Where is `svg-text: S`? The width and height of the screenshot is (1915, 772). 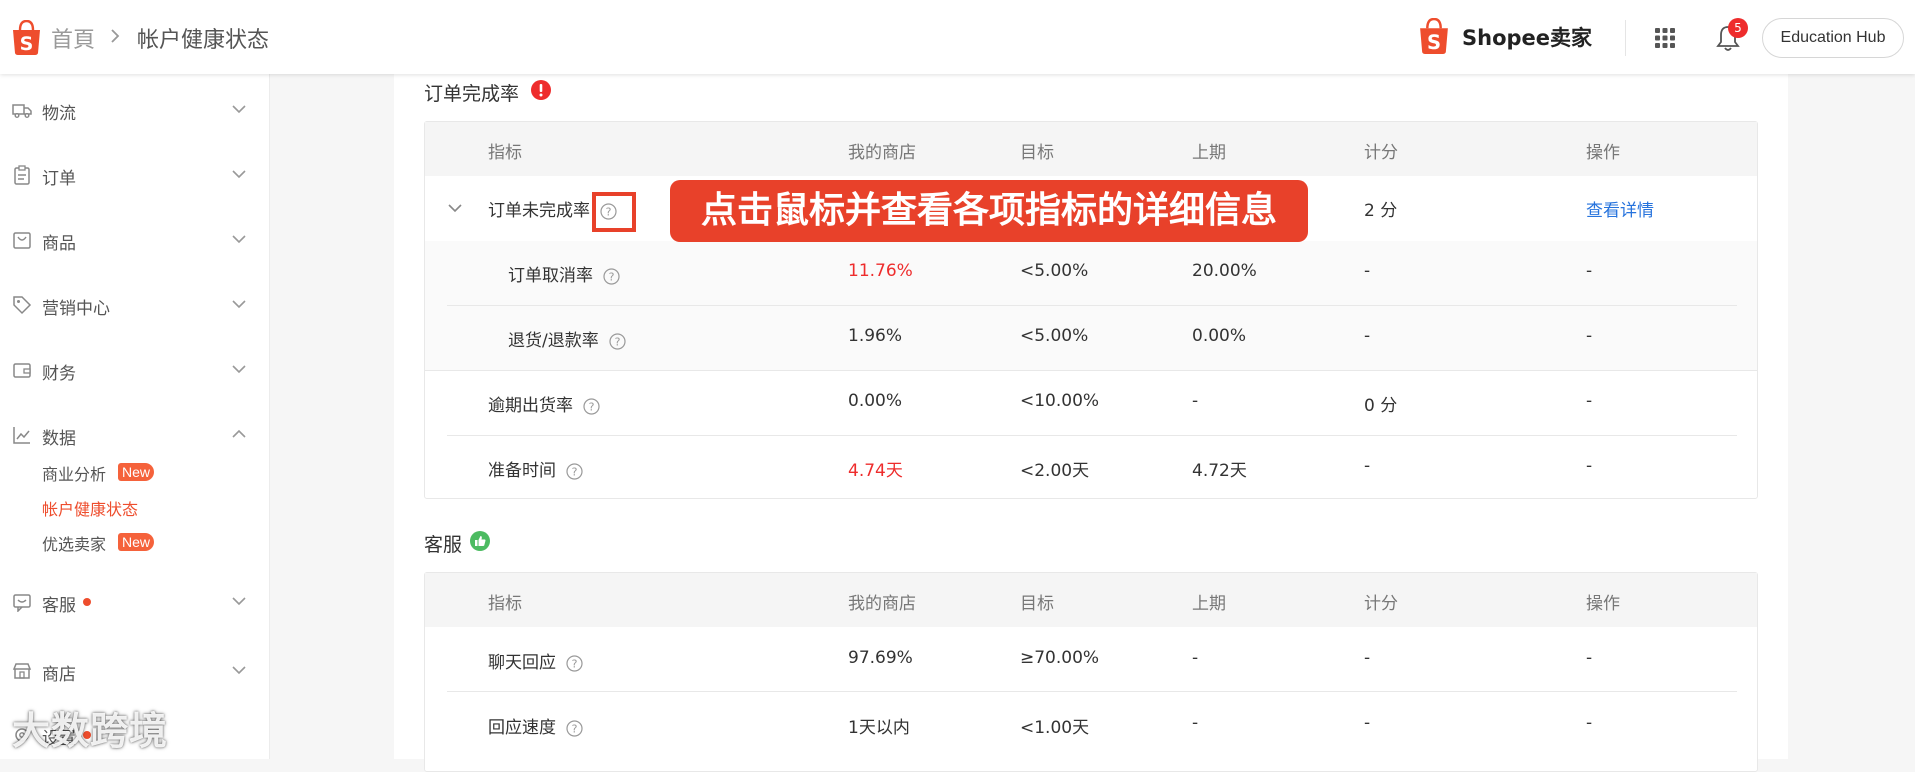 svg-text: S is located at coordinates (1434, 42).